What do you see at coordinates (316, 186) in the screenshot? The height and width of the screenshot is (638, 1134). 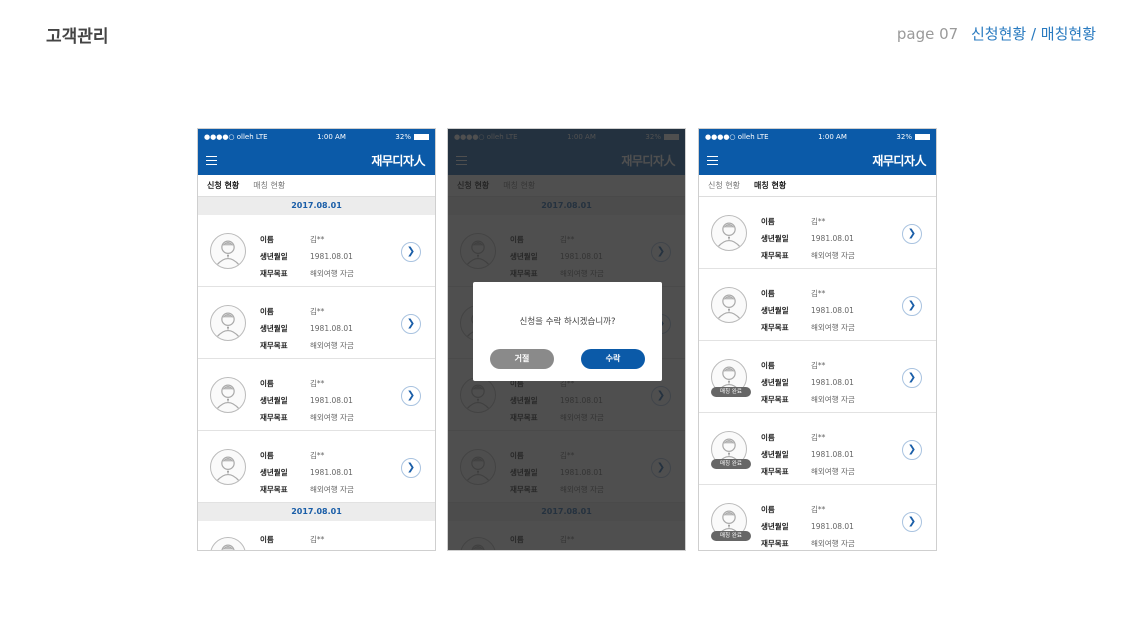 I see `tab-bar: 신청 현황 매칭 현황` at bounding box center [316, 186].